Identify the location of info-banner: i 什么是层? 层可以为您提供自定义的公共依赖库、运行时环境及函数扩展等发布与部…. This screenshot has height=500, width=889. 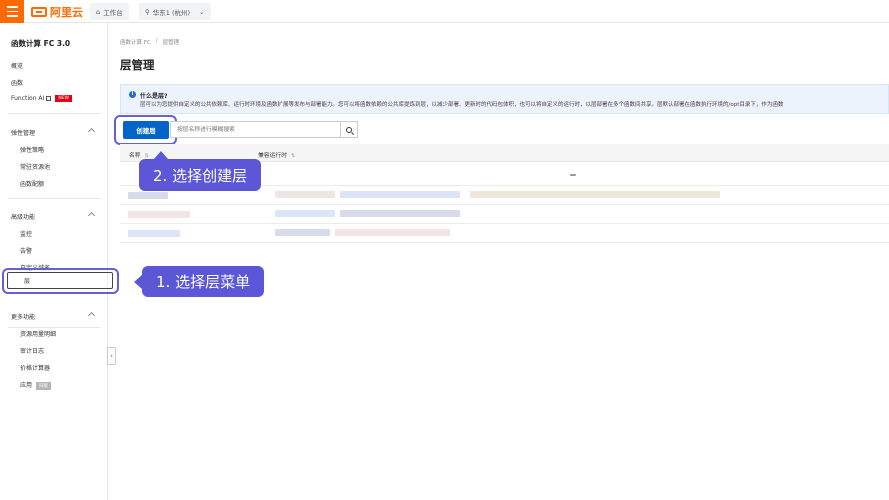
(504, 99).